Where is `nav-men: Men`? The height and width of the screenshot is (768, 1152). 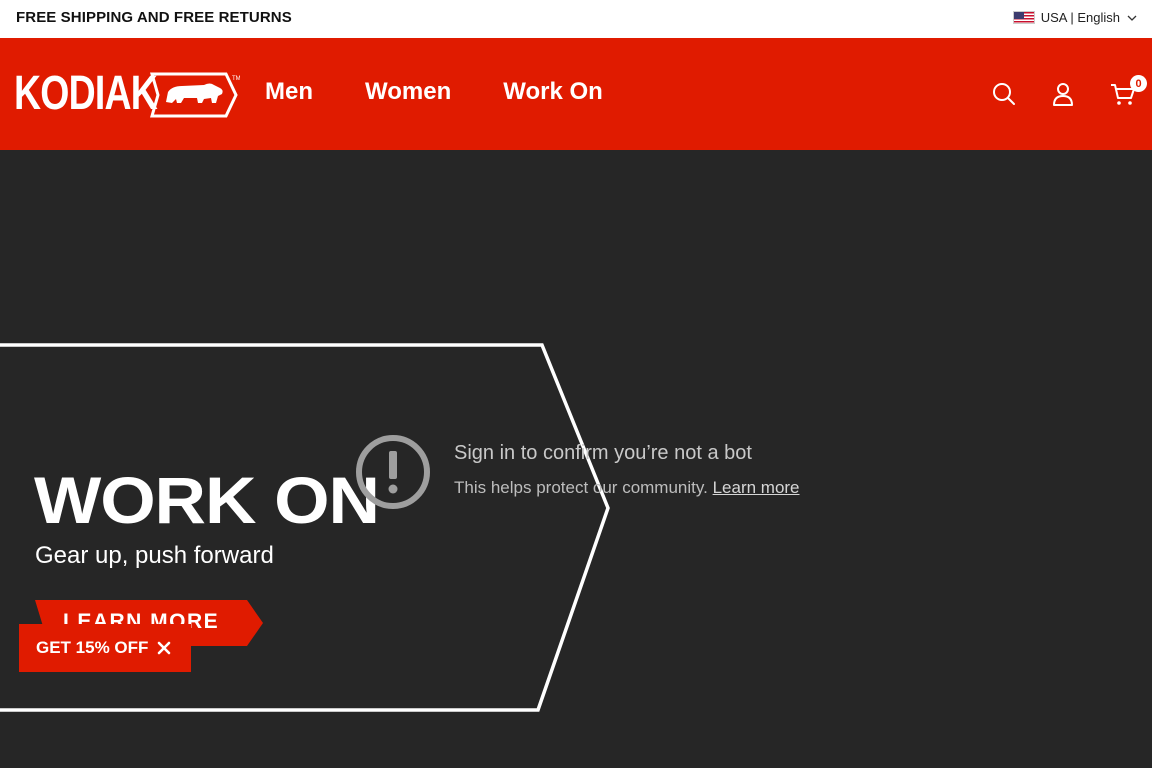 nav-men: Men is located at coordinates (289, 92).